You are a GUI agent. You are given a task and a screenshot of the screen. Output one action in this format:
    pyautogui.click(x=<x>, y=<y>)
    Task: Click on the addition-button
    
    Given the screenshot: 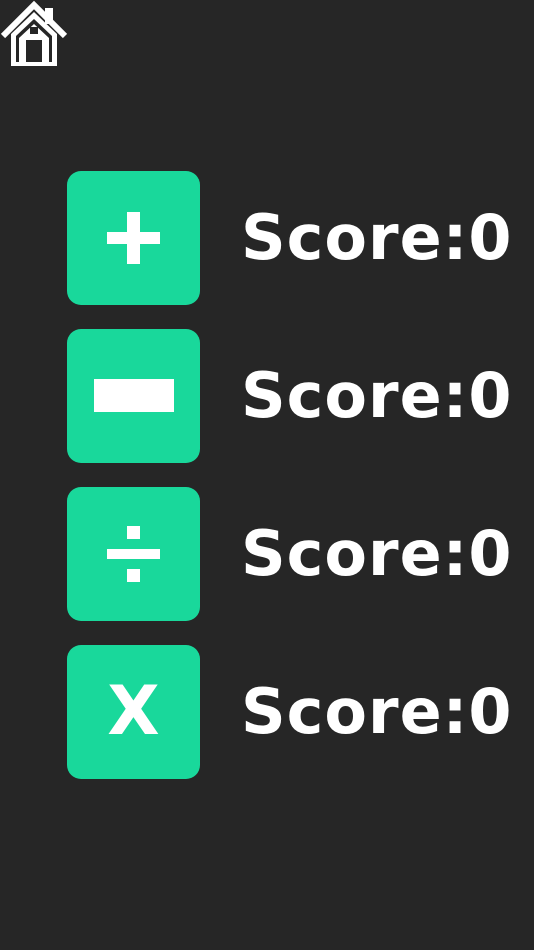 What is the action you would take?
    pyautogui.click(x=133, y=238)
    